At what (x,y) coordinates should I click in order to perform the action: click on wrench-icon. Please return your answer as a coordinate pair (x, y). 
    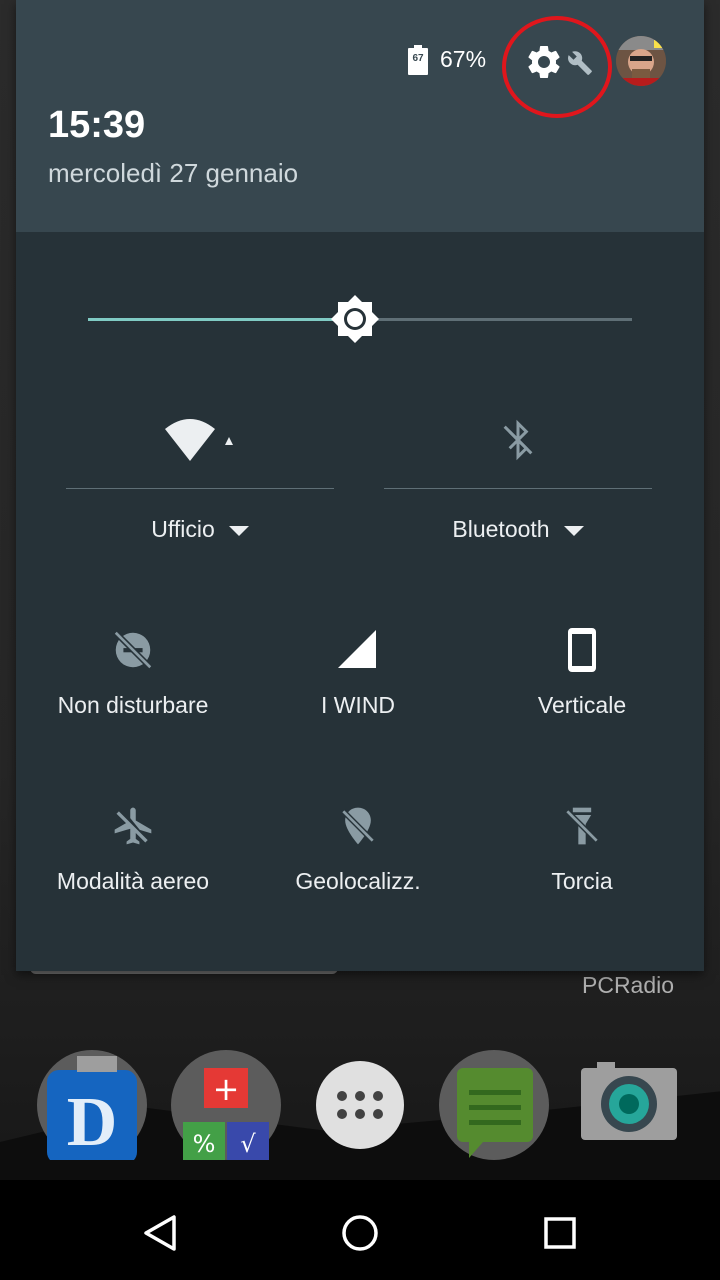
    Looking at the image, I should click on (580, 63).